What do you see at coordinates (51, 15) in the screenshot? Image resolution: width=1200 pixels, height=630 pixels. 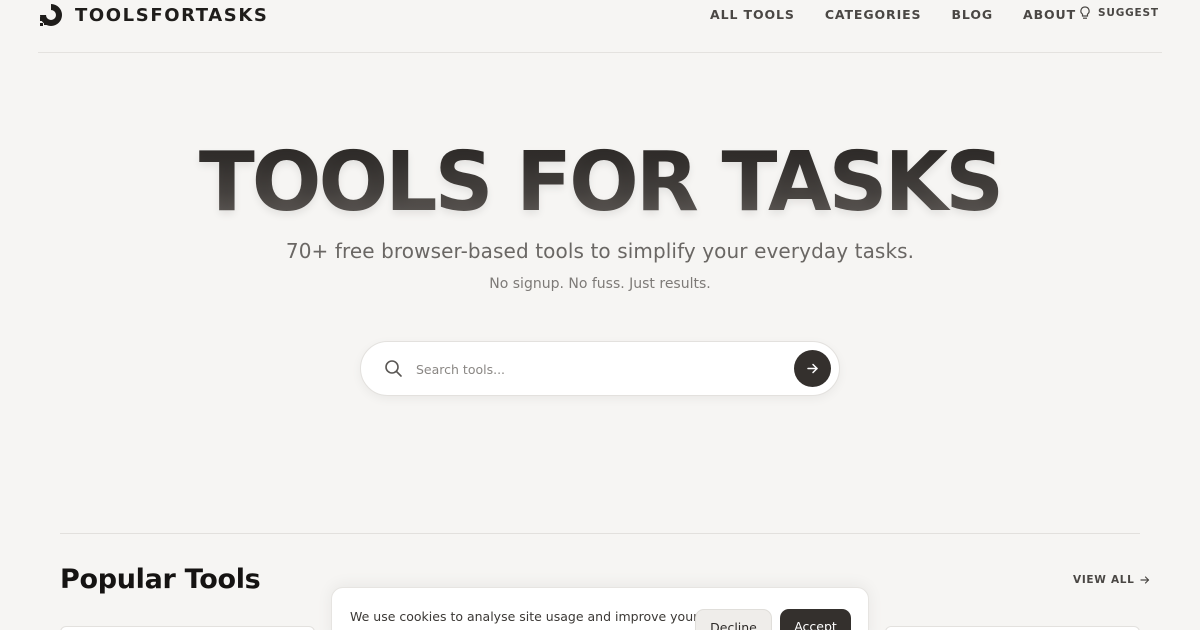 I see `logo-mark-icon` at bounding box center [51, 15].